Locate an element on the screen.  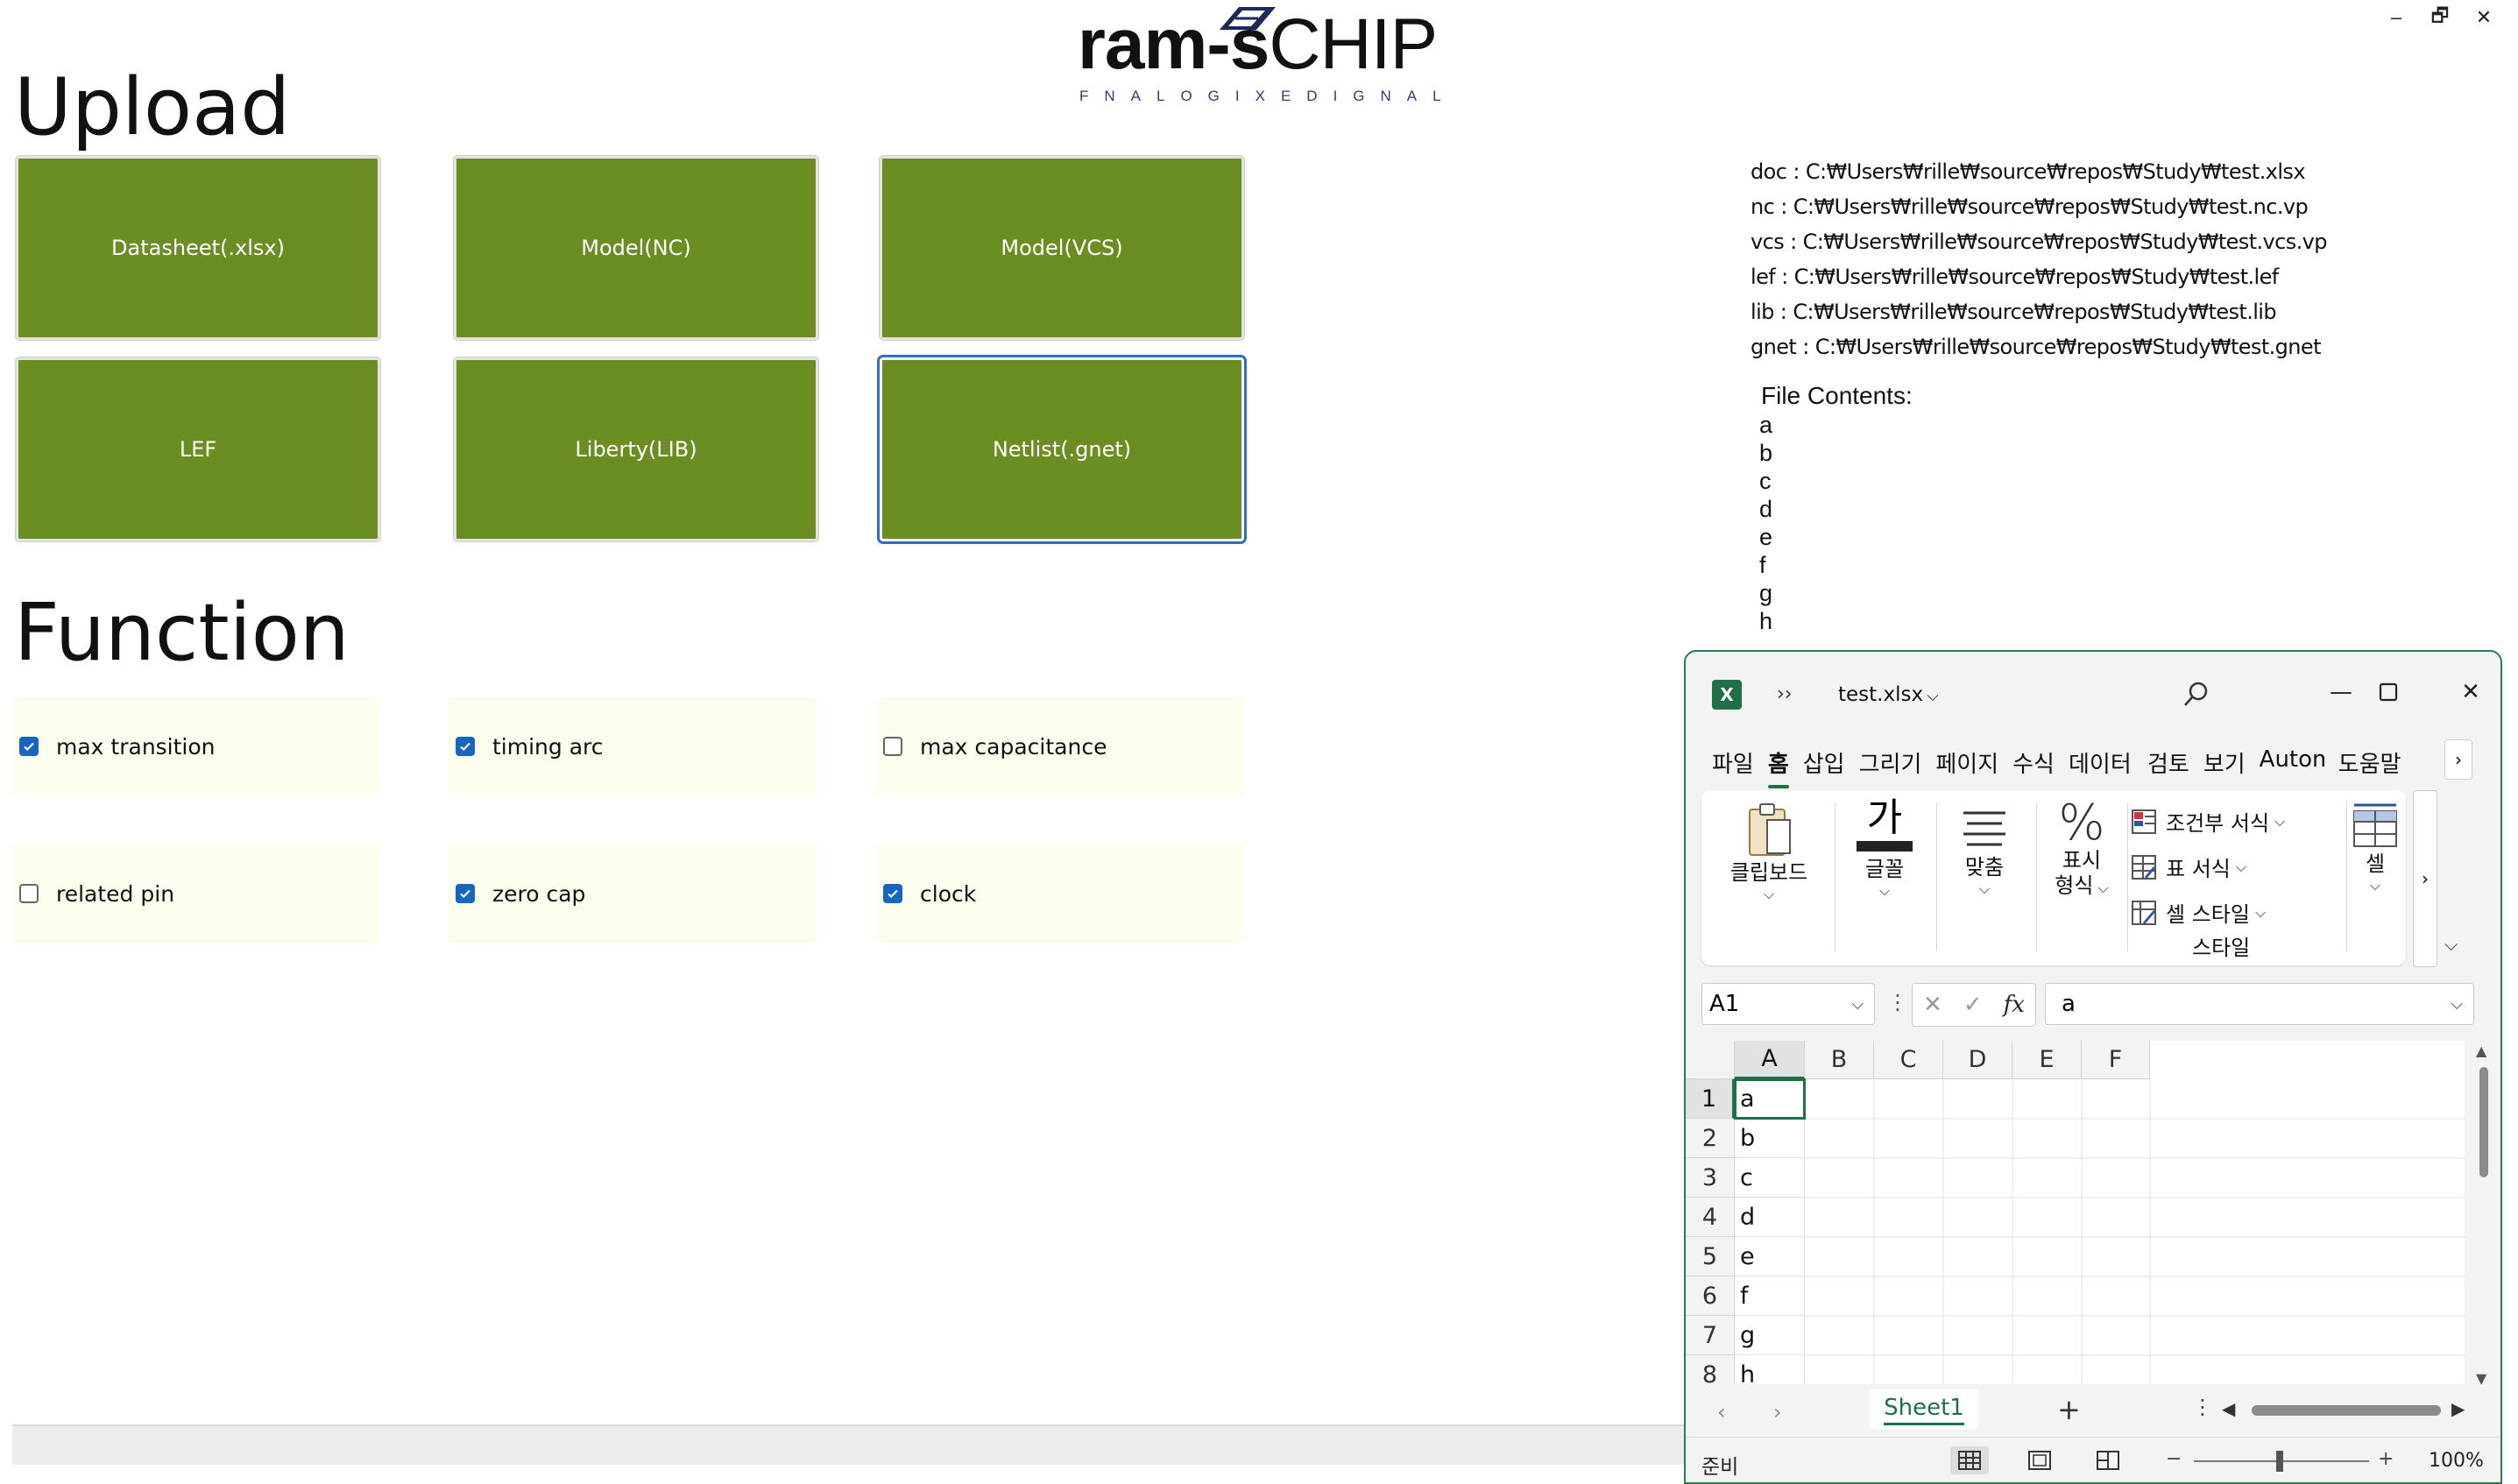
ribbon-expand-icon: ⌵ is located at coordinates (2451, 944).